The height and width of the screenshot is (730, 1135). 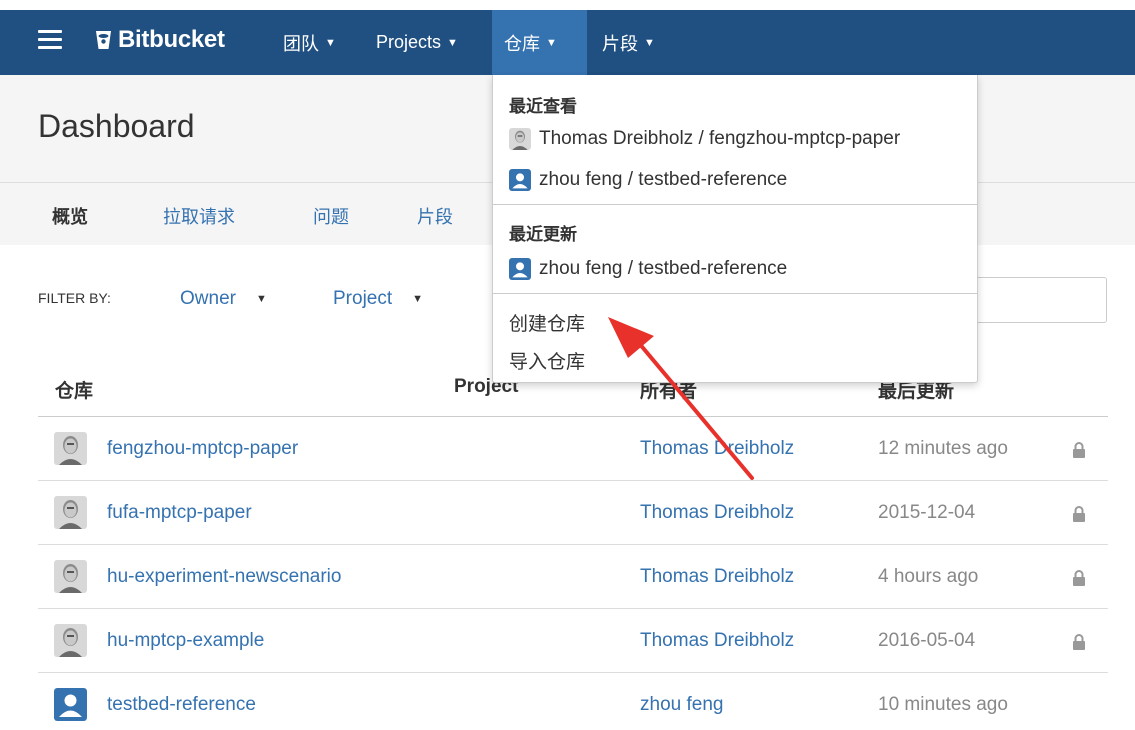 I want to click on create-repository-item: 创建仓库, so click(x=547, y=322).